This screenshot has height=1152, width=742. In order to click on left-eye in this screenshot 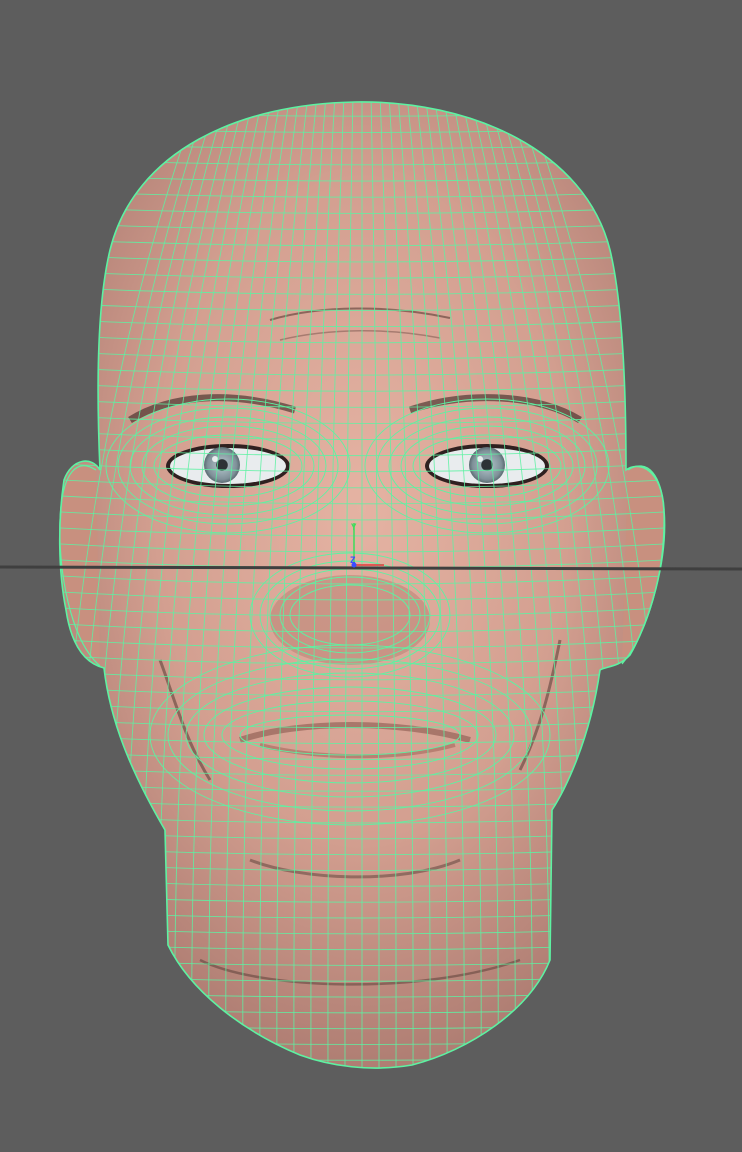, I will do `click(228, 466)`.